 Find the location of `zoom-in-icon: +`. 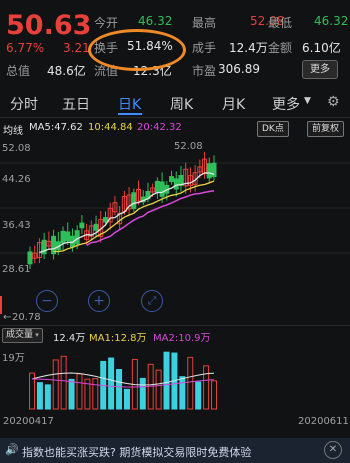

zoom-in-icon: + is located at coordinates (99, 301).